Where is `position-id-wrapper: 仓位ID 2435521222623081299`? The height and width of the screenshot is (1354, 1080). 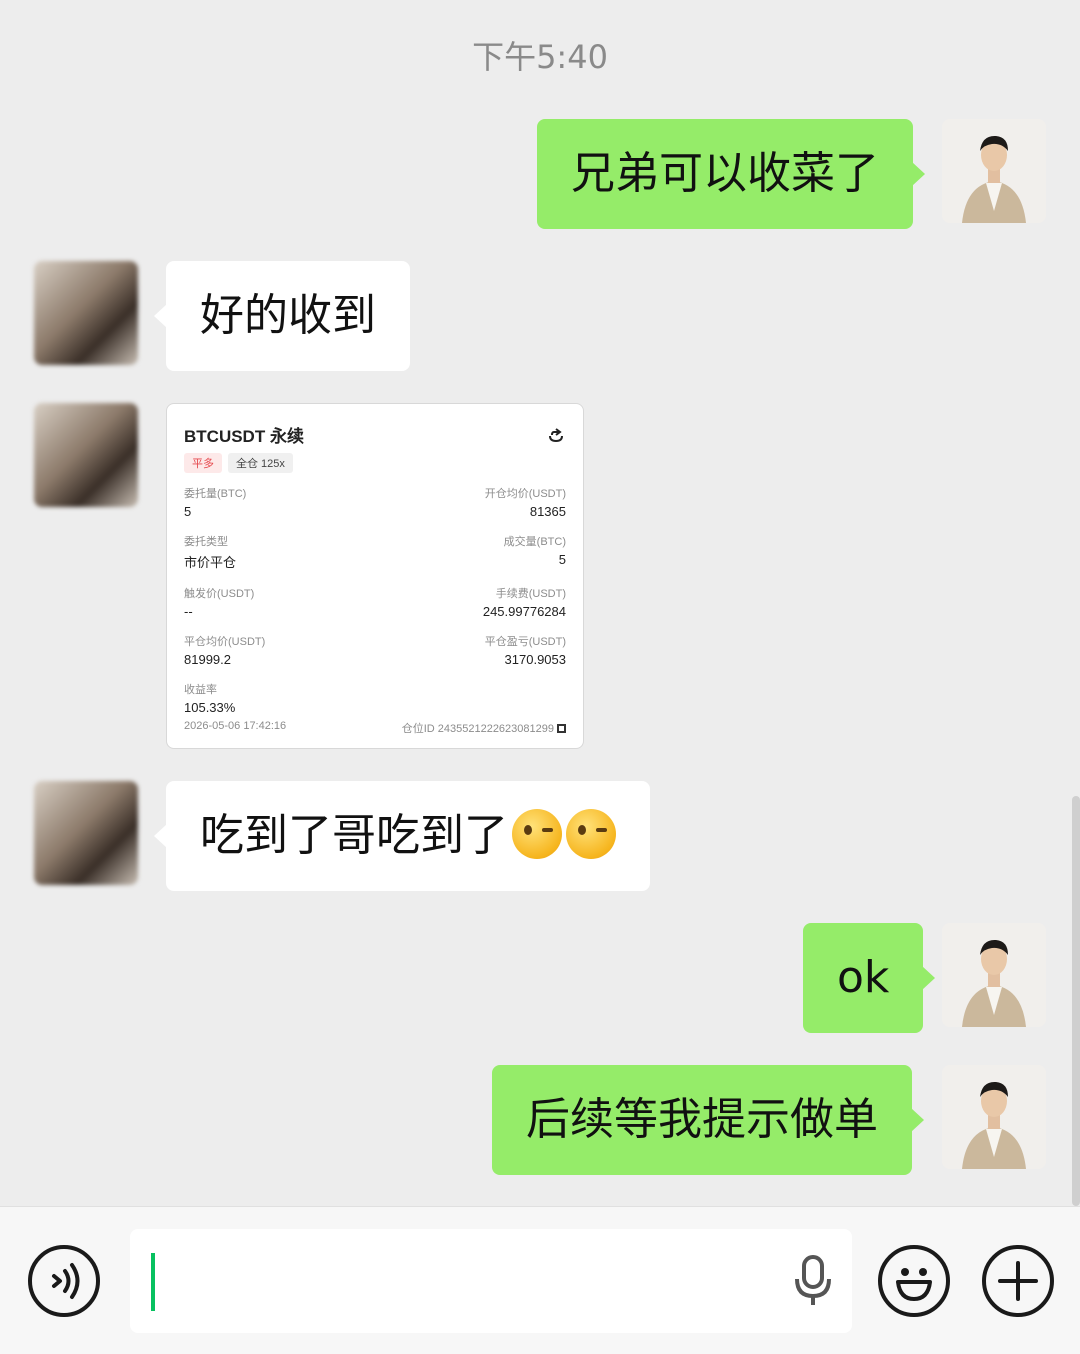
position-id-wrapper: 仓位ID 2435521222623081299 is located at coordinates (484, 728).